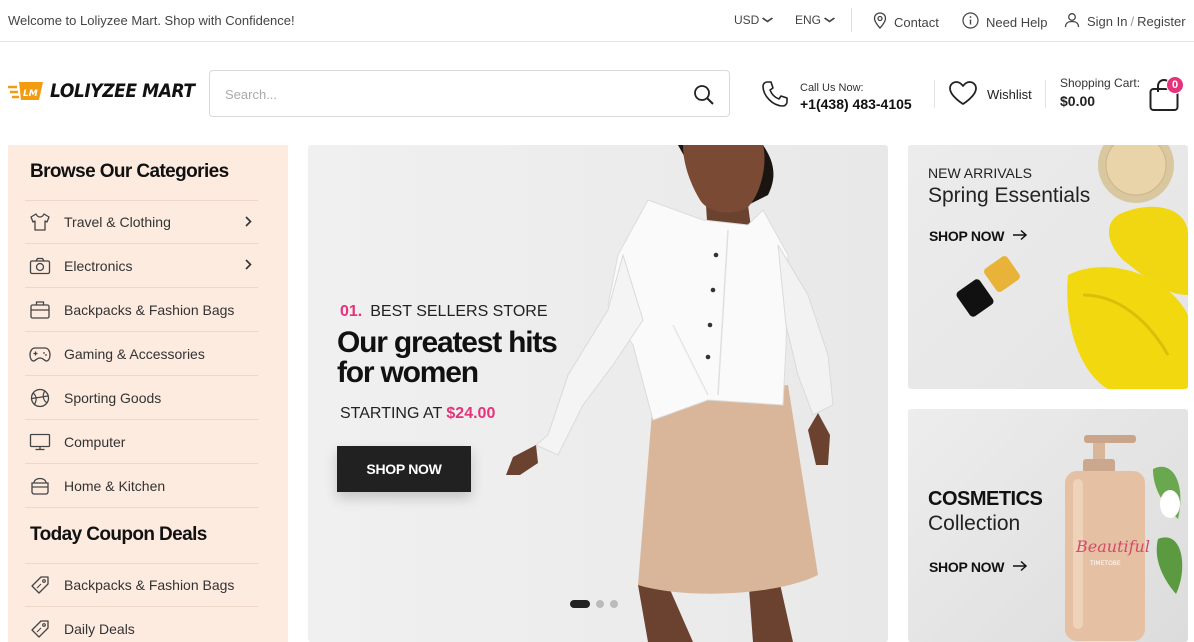  I want to click on cart-amount: $0.00, so click(1078, 101).